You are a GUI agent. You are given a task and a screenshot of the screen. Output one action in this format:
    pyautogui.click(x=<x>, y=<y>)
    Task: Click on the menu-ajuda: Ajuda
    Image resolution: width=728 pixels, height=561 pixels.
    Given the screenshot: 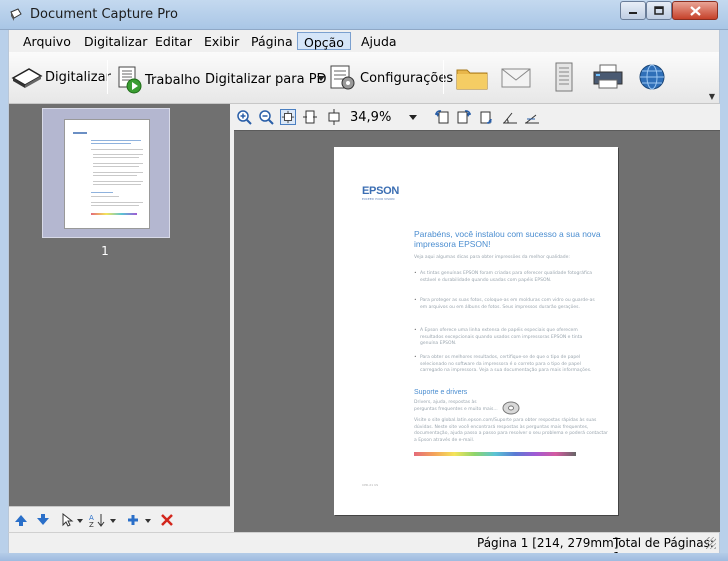 What is the action you would take?
    pyautogui.click(x=379, y=41)
    